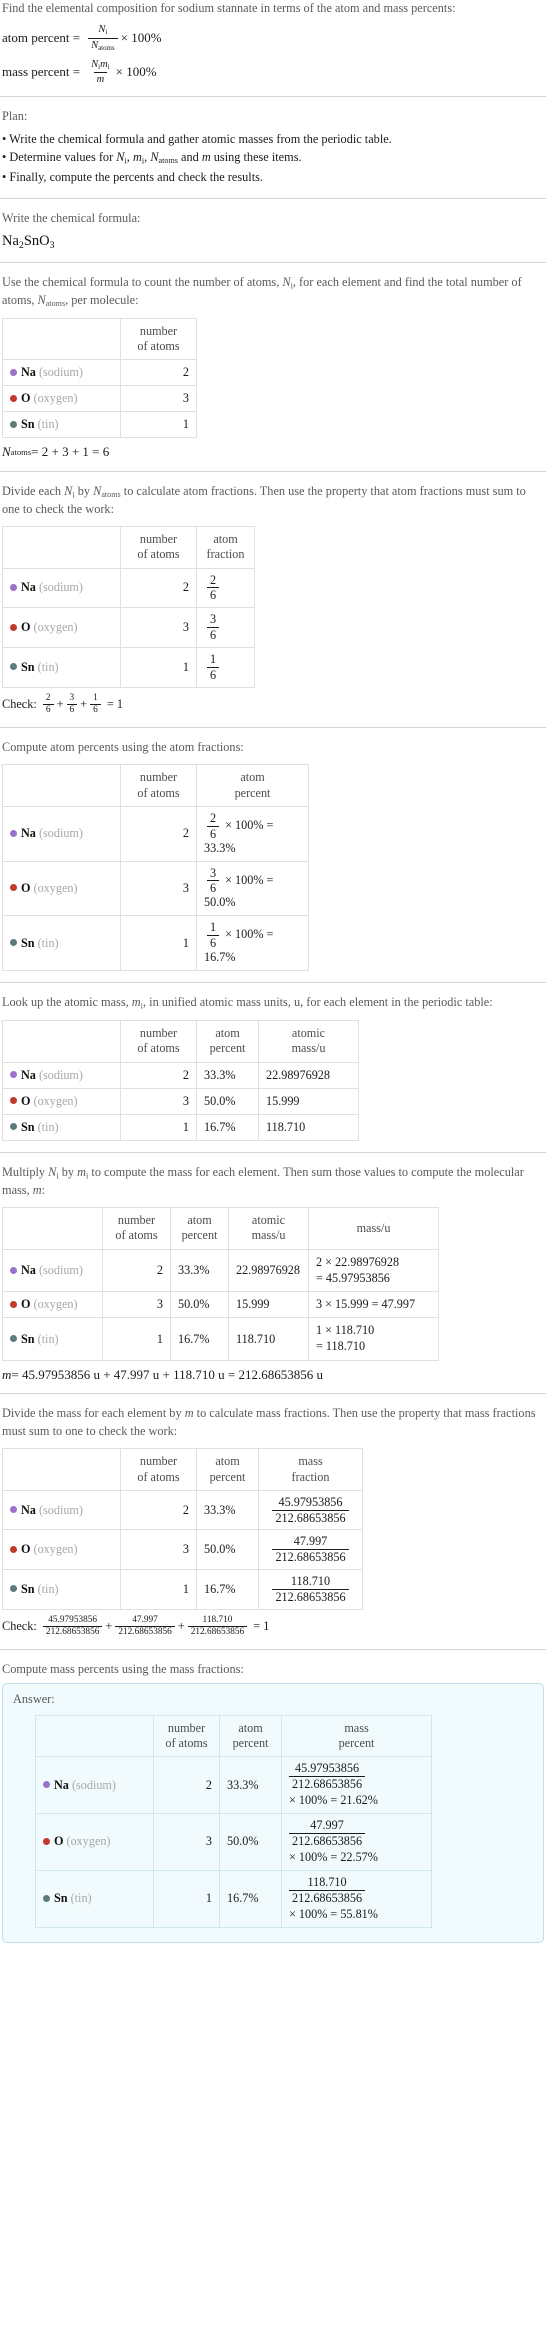  Describe the element at coordinates (28, 242) in the screenshot. I see `chemical-formula: Na2SnO3` at that location.